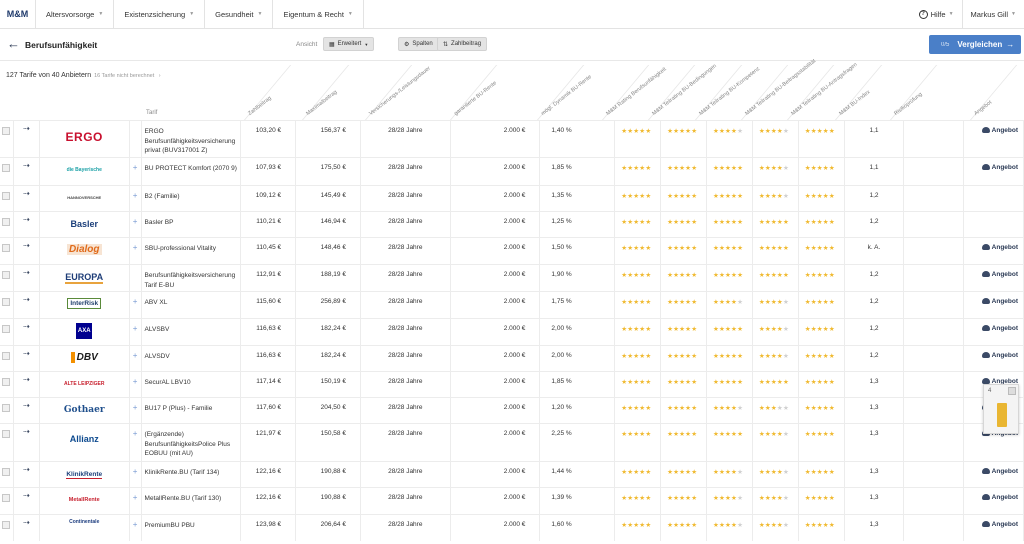 Image resolution: width=1024 pixels, height=544 pixels. What do you see at coordinates (192, 251) in the screenshot?
I see `tariff-name: SBU-professional Vitality` at bounding box center [192, 251].